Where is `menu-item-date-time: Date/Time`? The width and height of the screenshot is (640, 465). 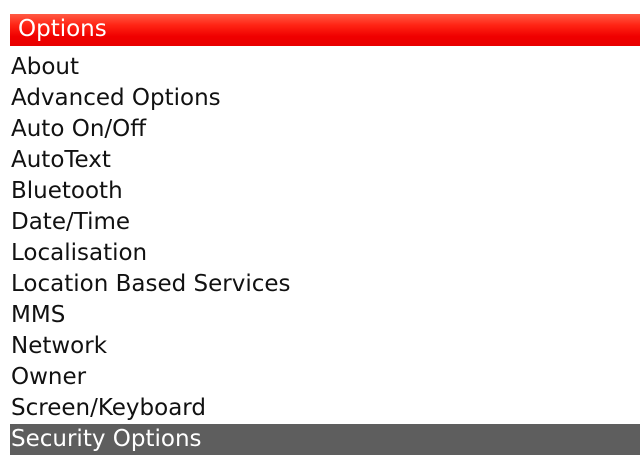 menu-item-date-time: Date/Time is located at coordinates (325, 222).